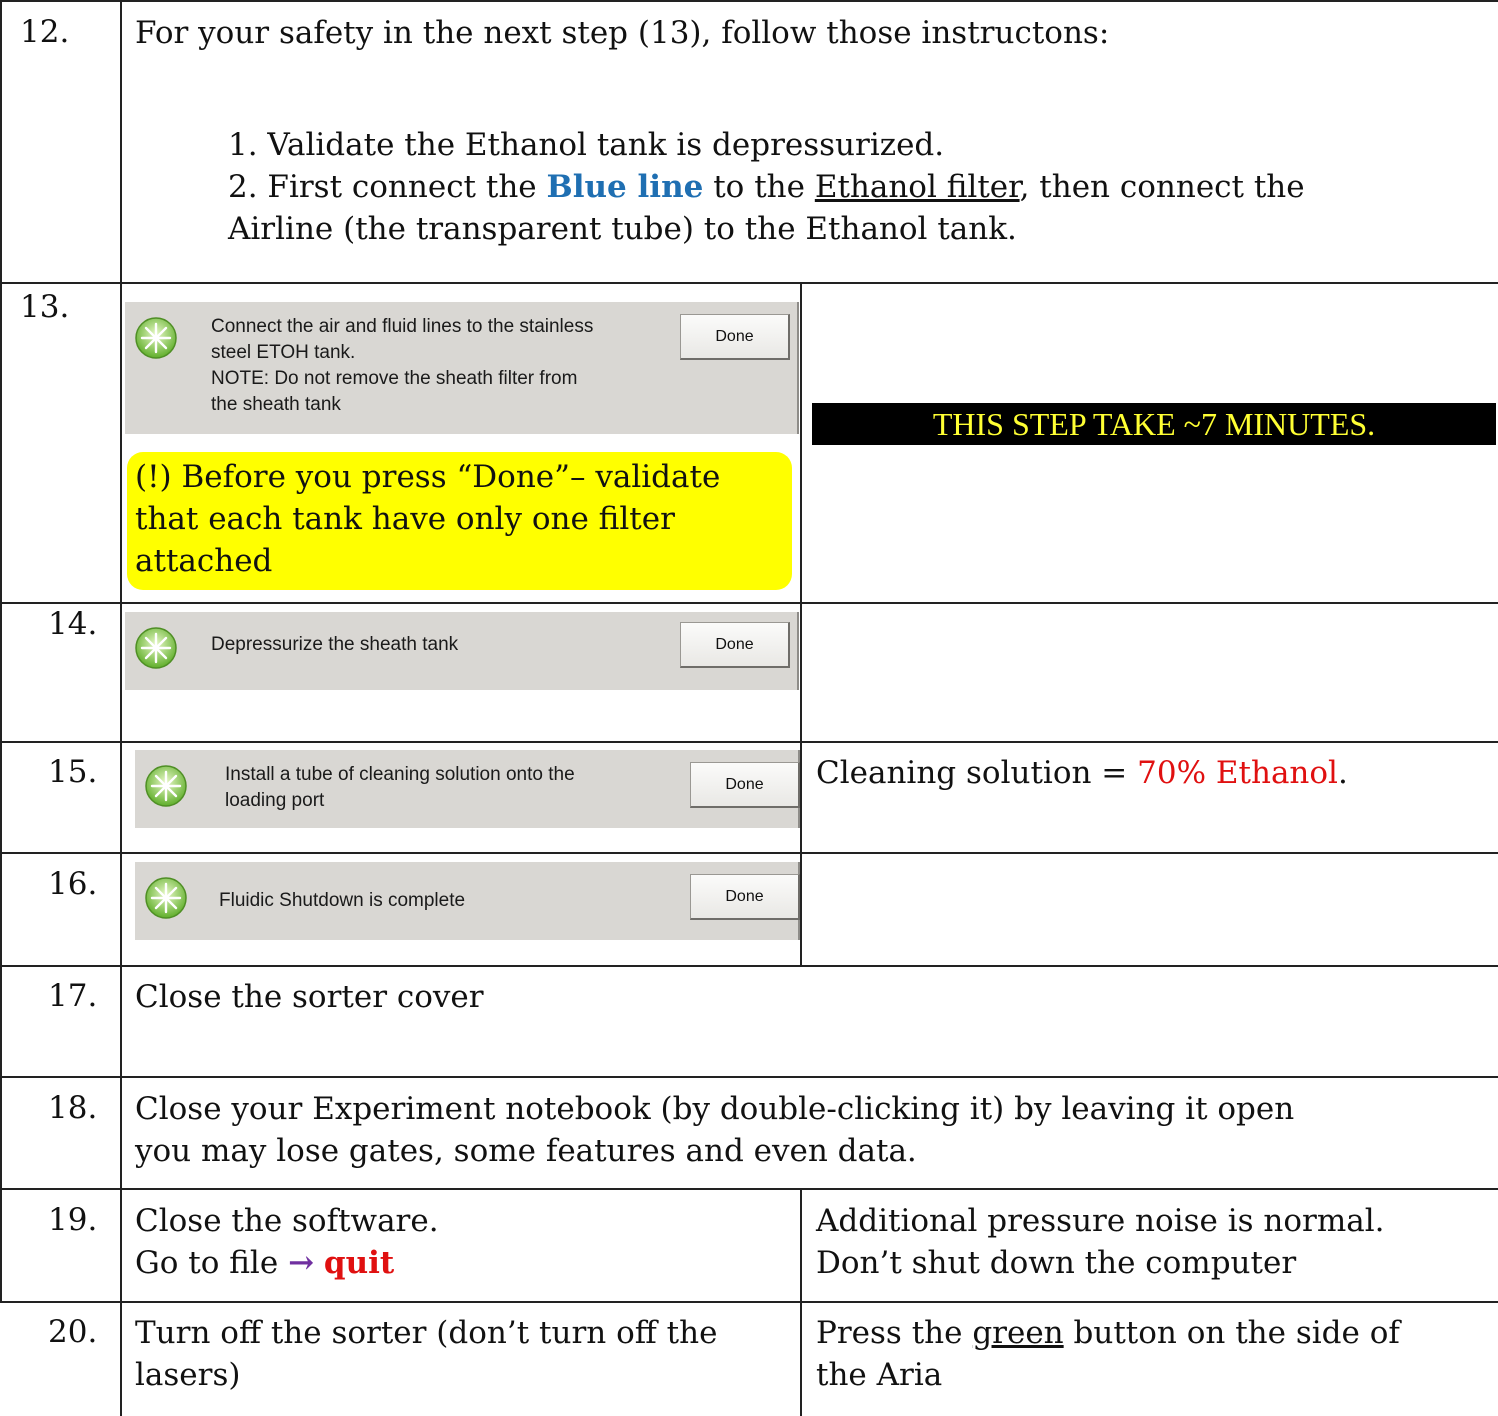 This screenshot has height=1416, width=1498. What do you see at coordinates (73, 1332) in the screenshot?
I see `step-number: 20.` at bounding box center [73, 1332].